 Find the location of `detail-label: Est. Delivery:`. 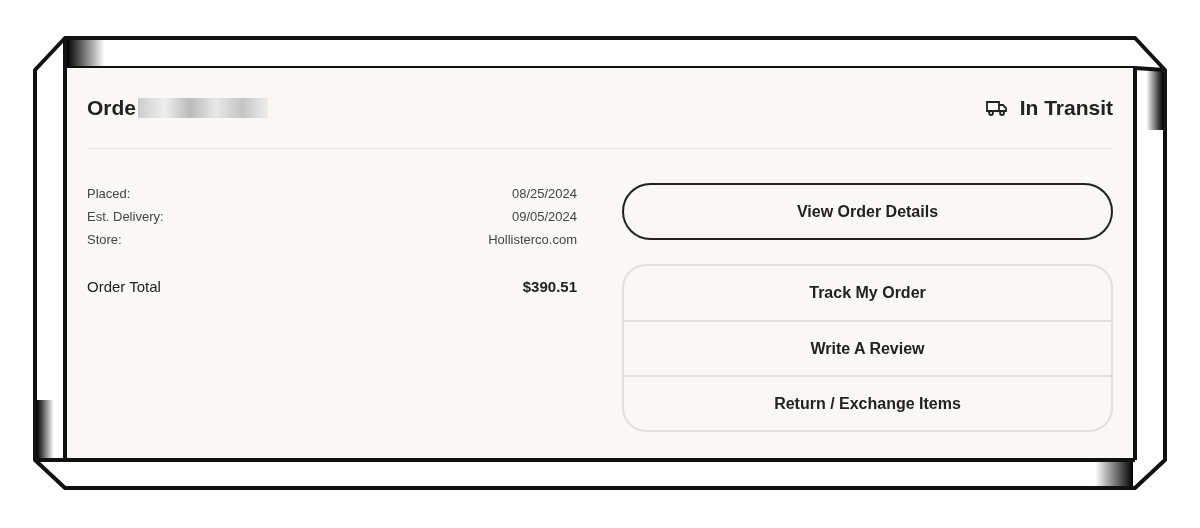

detail-label: Est. Delivery: is located at coordinates (125, 217).